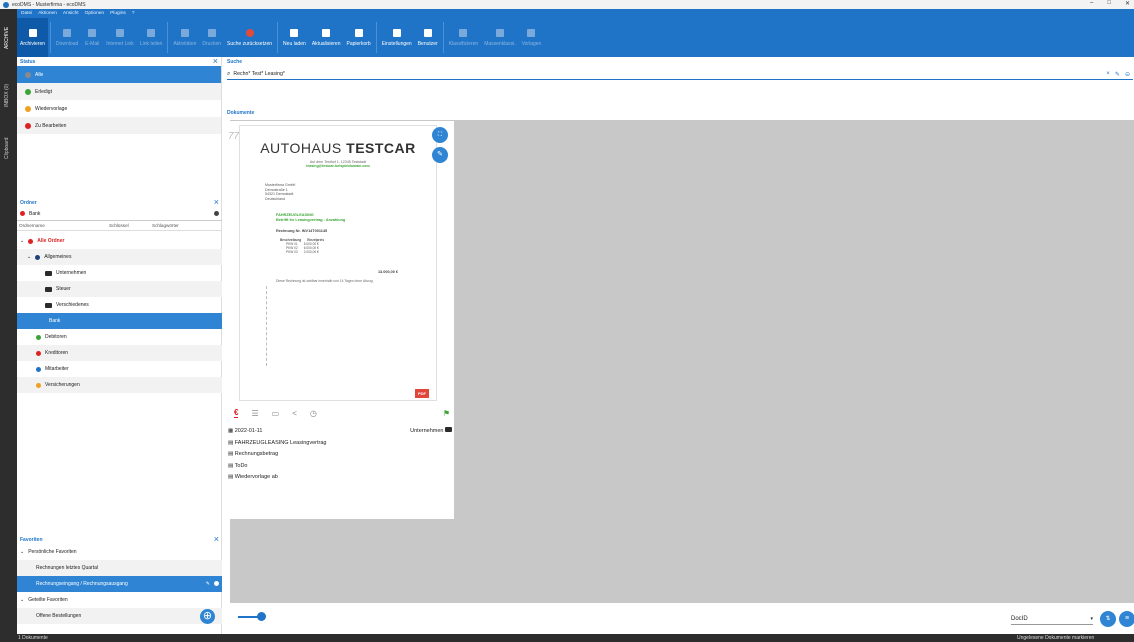  I want to click on close-status-icon: ×, so click(215, 61).